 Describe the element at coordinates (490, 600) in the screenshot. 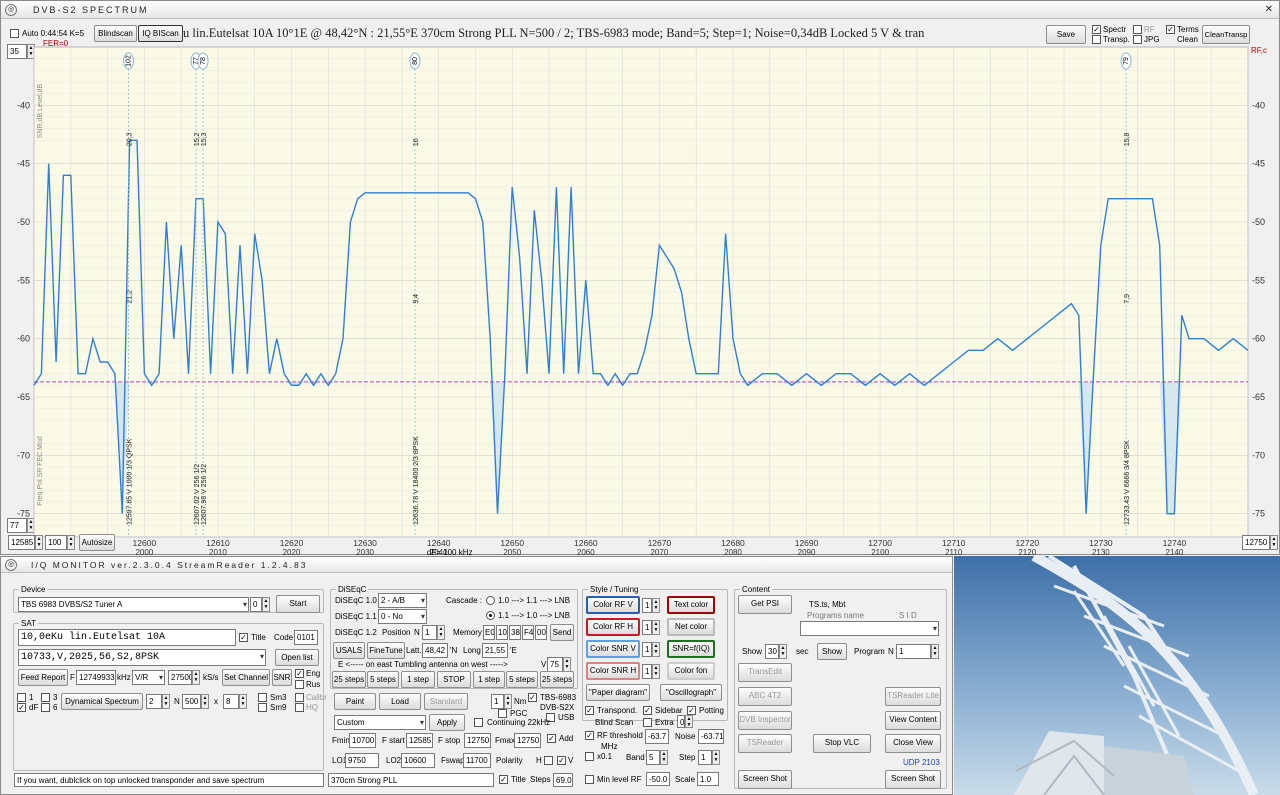

I see `cascade1-radio` at that location.